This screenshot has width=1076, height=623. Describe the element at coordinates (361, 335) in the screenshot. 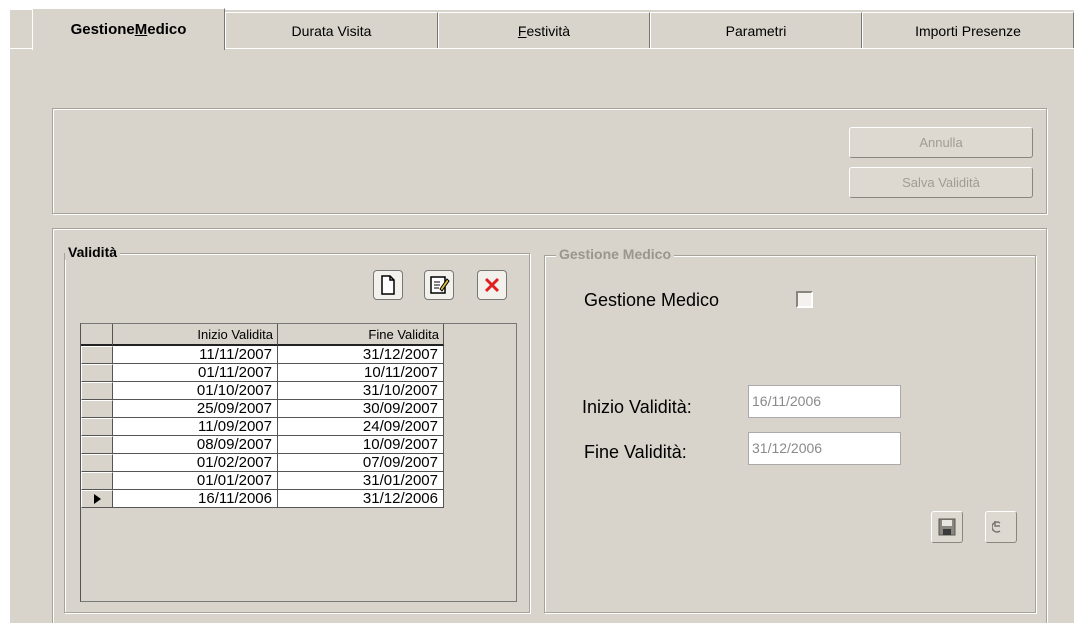

I see `column-header-fine: Fine Validita` at that location.